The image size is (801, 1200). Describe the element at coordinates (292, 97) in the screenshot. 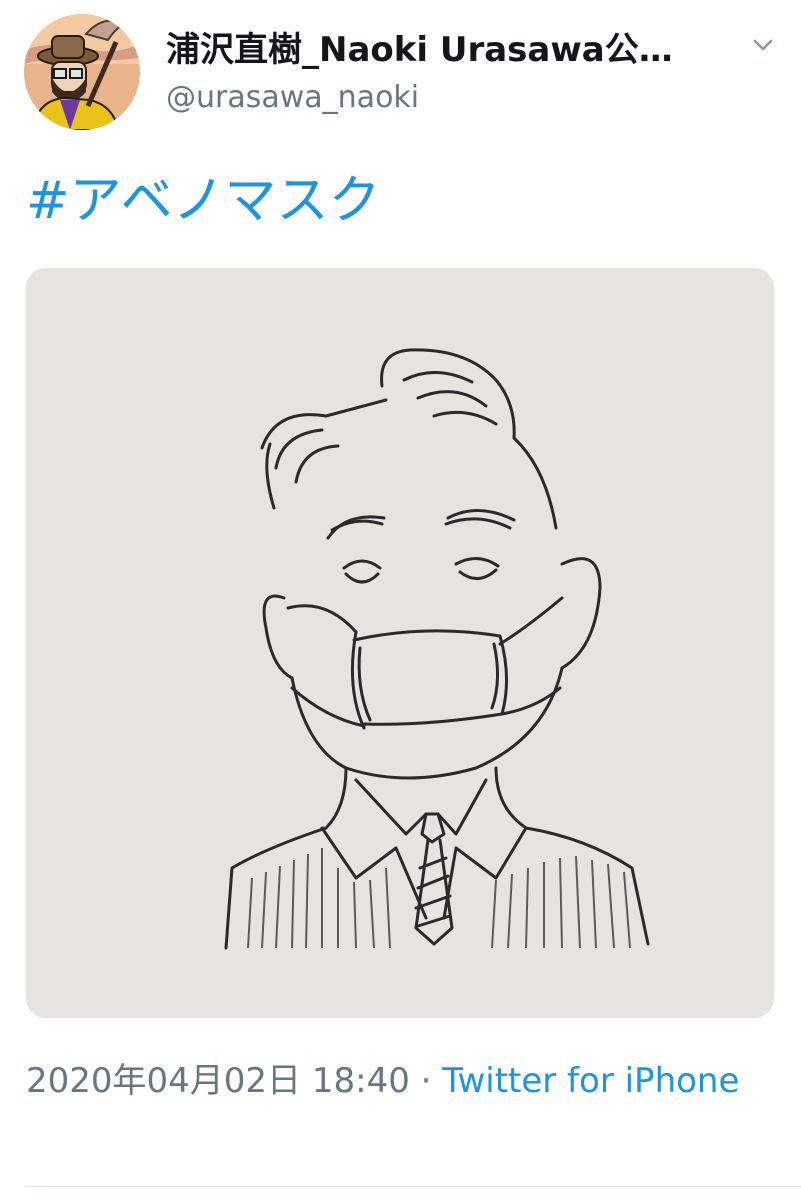

I see `user-handle: @urasawa_naoki` at that location.